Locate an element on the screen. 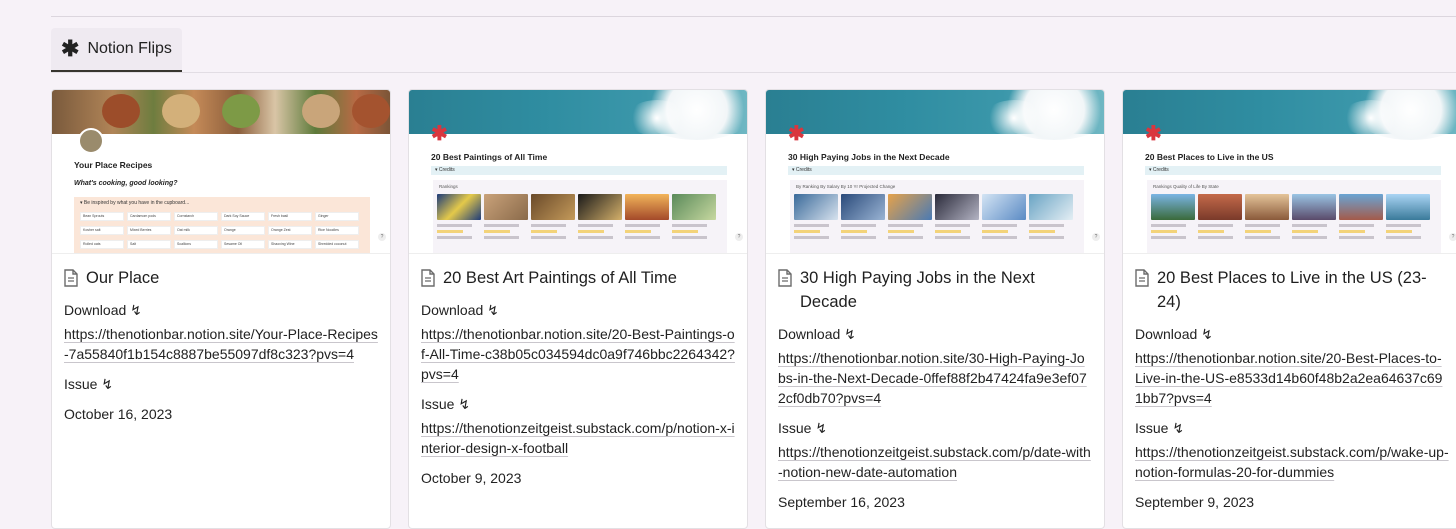 This screenshot has height=529, width=1456. cover-database: Rankings is located at coordinates (580, 216).